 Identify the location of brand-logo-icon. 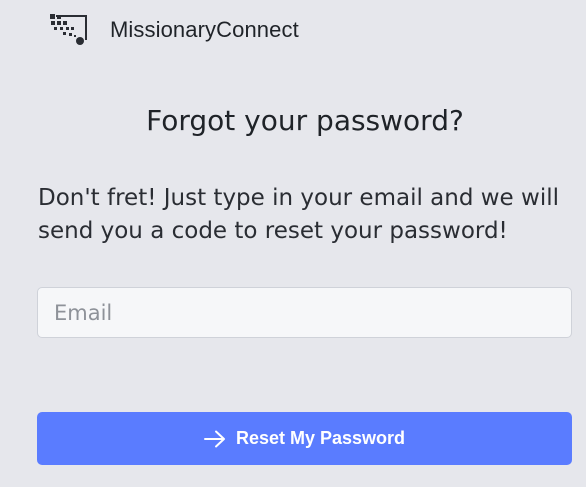
(69, 30).